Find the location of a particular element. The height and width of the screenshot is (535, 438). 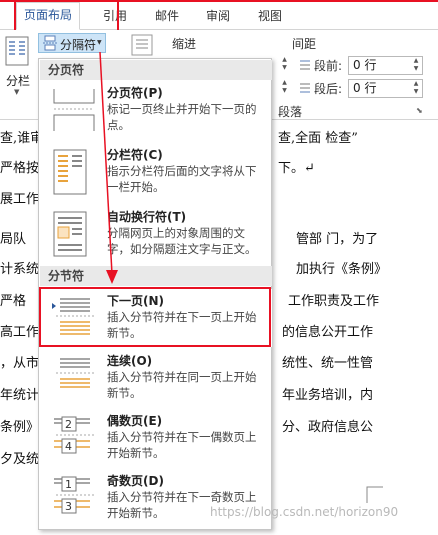

watermark-text: https://blog.csdn.net/horizon90 is located at coordinates (304, 512).